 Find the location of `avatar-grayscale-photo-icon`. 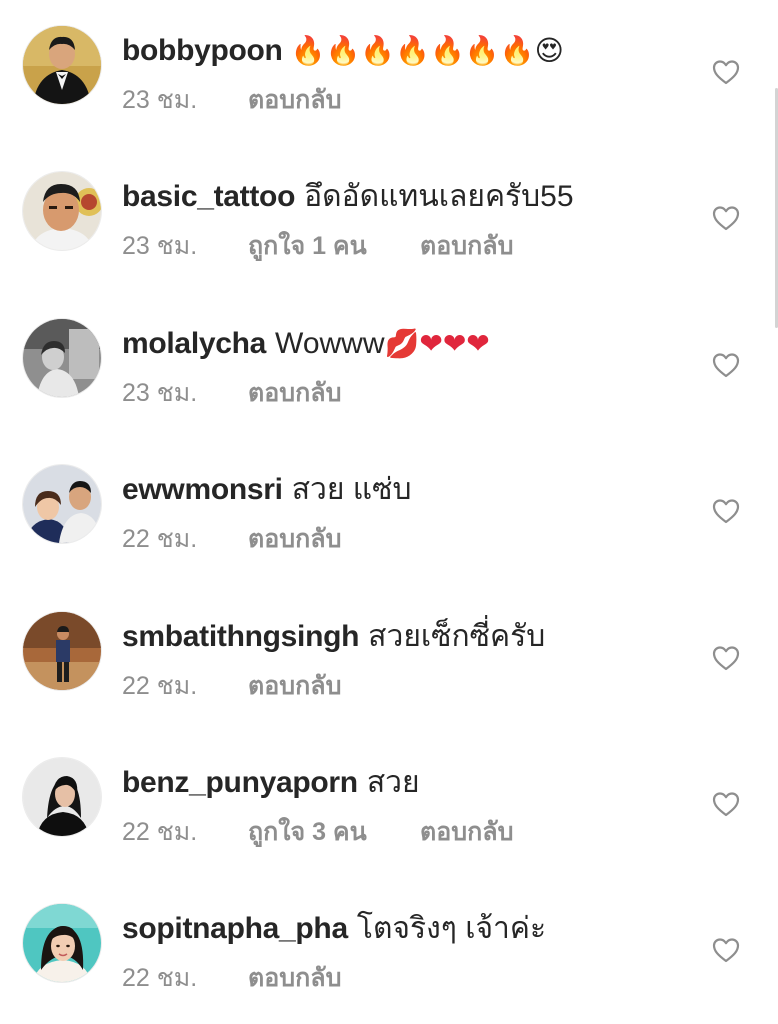

avatar-grayscale-photo-icon is located at coordinates (62, 358).